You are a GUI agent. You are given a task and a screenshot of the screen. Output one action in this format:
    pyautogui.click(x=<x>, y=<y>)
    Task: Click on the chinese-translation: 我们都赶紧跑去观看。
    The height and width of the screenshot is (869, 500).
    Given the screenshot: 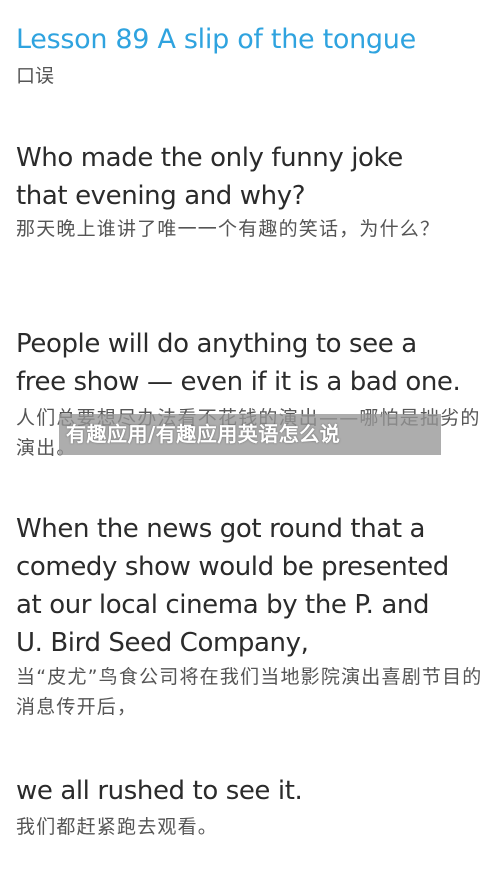 What is the action you would take?
    pyautogui.click(x=117, y=827)
    